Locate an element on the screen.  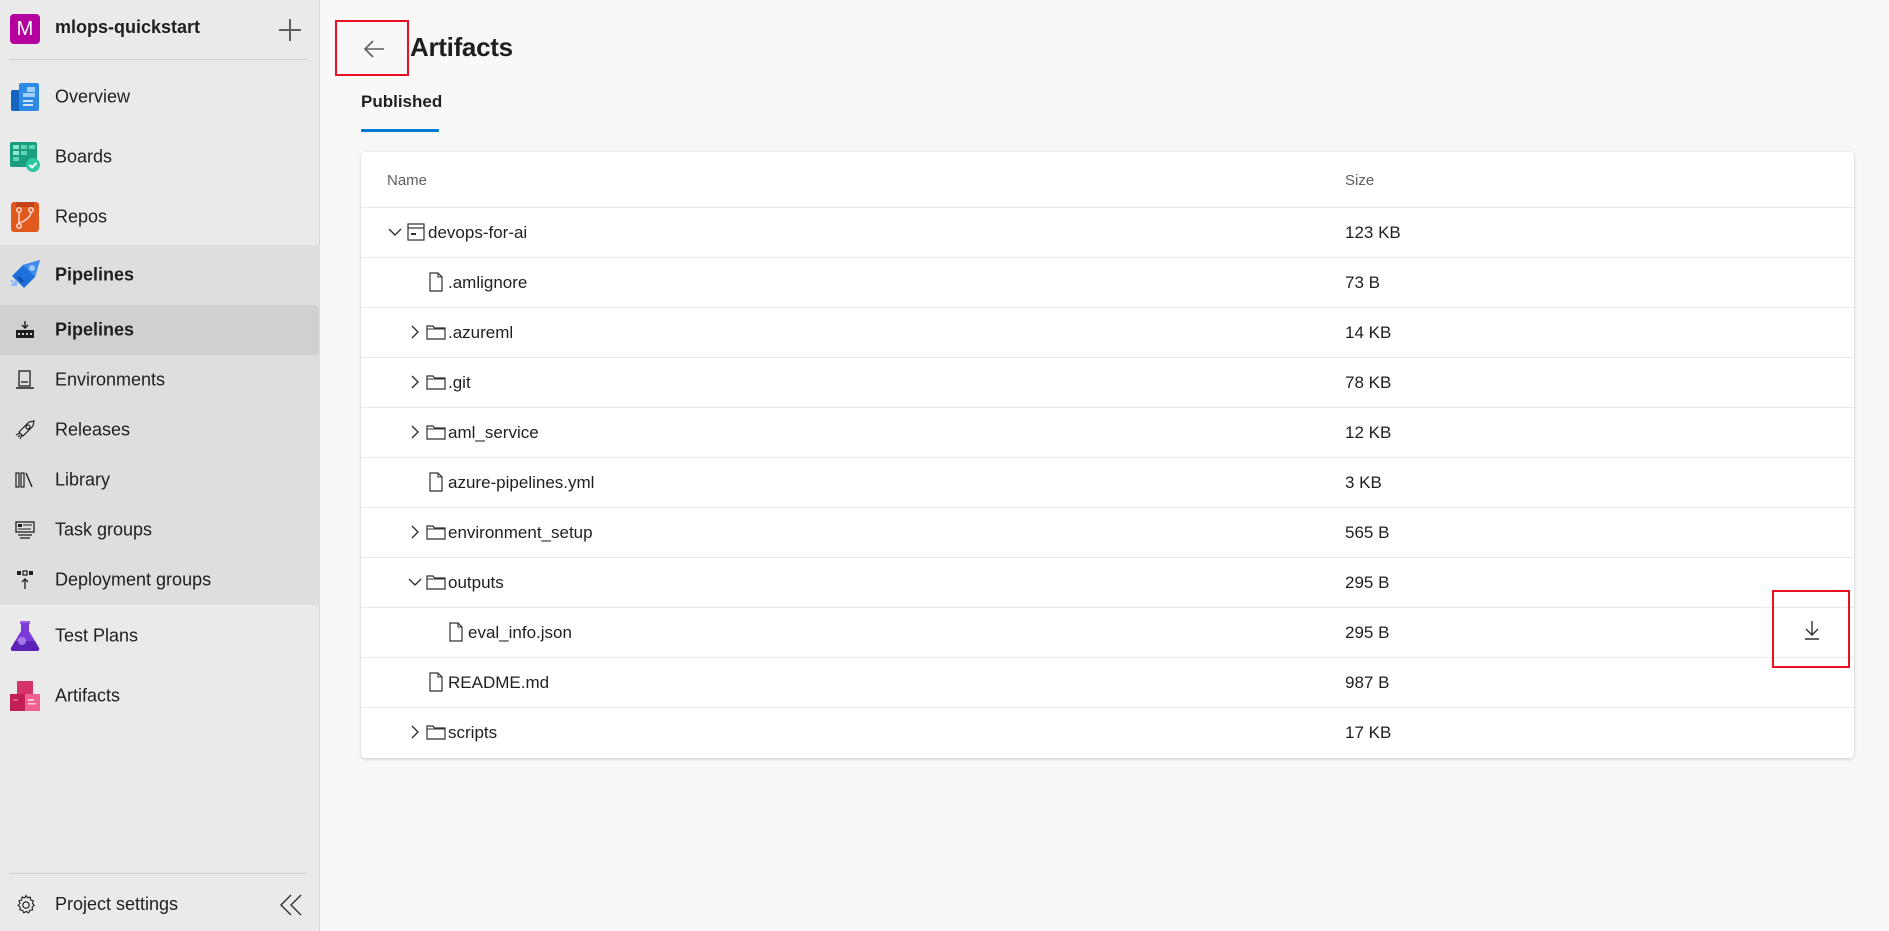
sidebar-item-label: Deployment groups is located at coordinates (133, 579).